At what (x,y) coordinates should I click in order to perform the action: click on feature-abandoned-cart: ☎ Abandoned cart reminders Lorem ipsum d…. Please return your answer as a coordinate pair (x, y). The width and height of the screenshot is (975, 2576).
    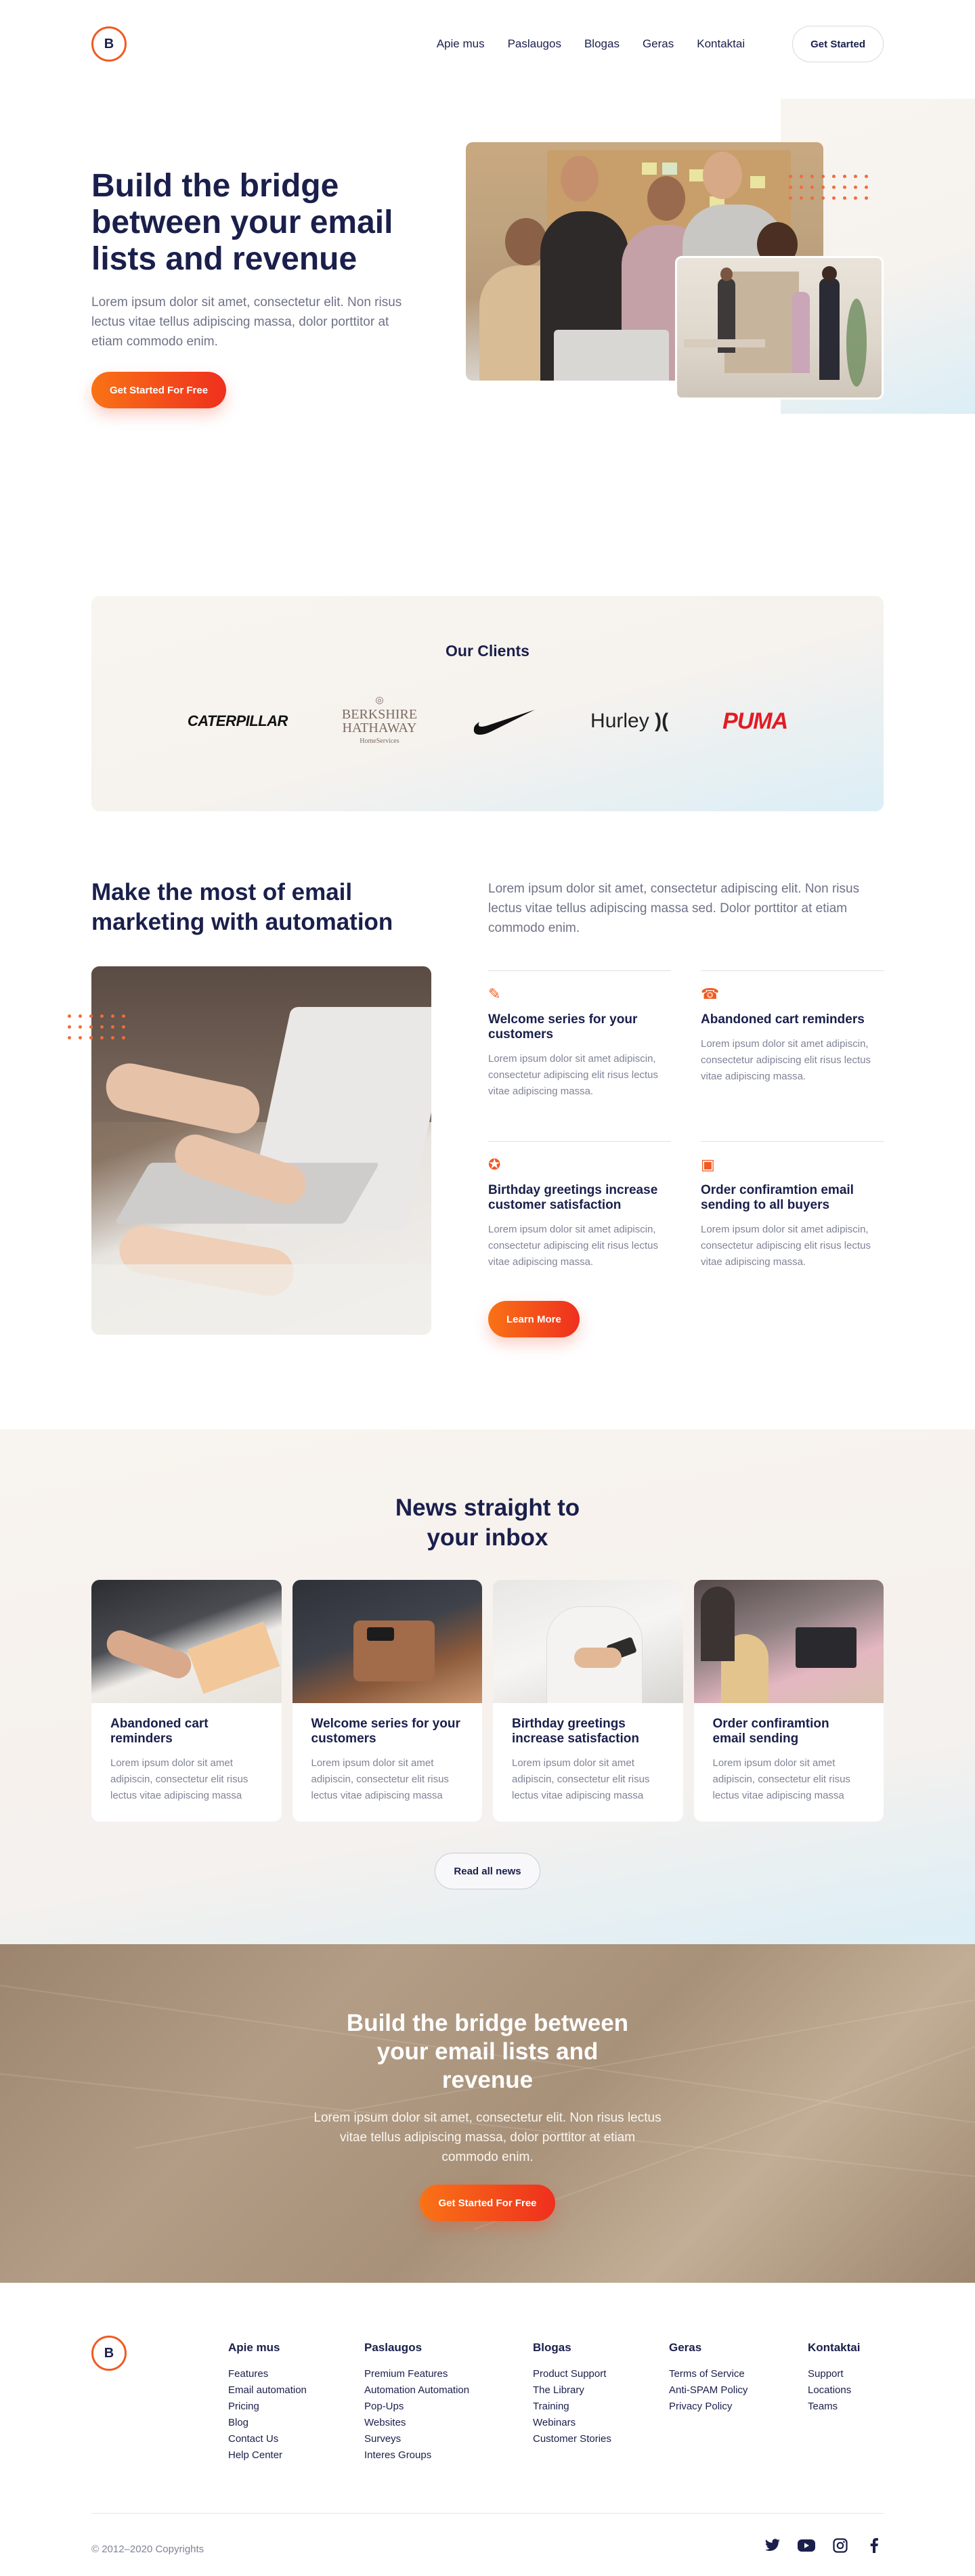
    Looking at the image, I should click on (793, 1027).